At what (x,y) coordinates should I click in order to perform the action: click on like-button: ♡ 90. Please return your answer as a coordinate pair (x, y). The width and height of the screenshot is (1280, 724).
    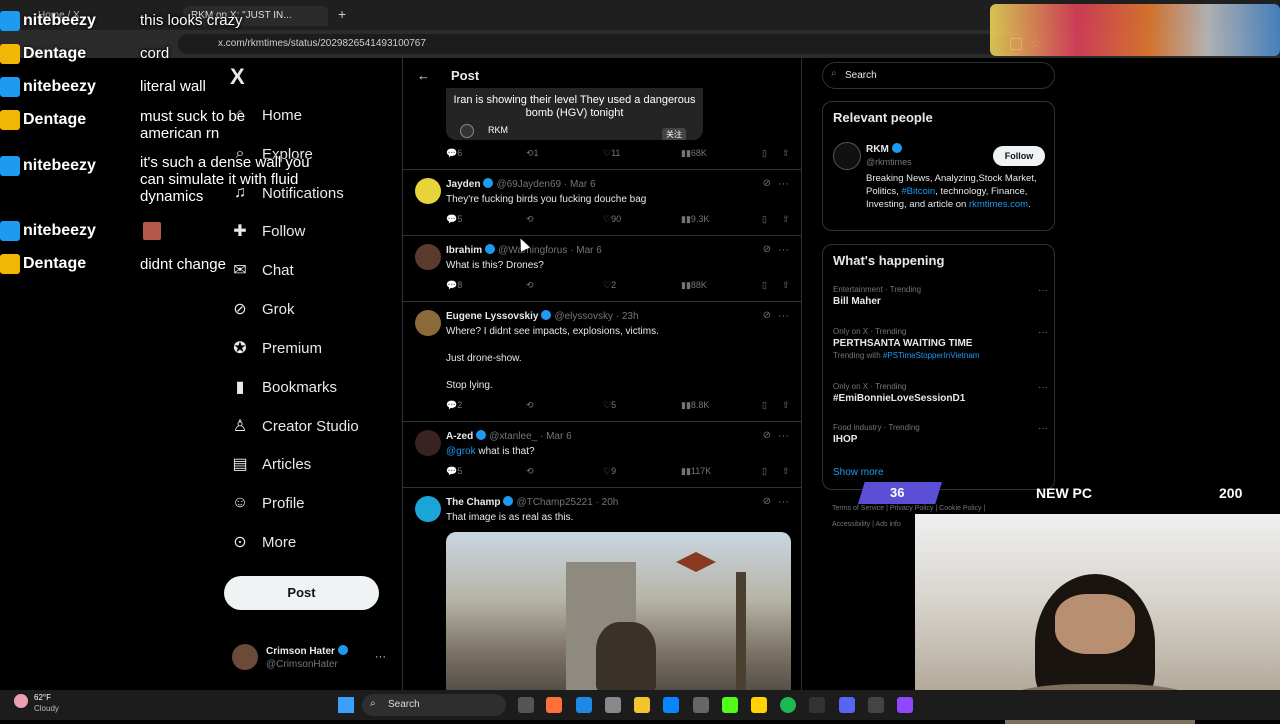
    Looking at the image, I should click on (612, 219).